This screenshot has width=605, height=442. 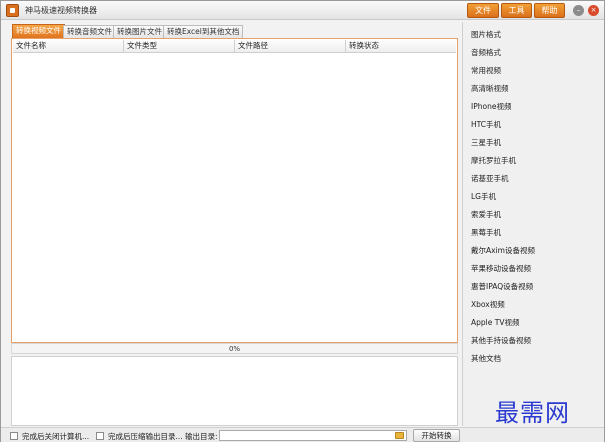 I want to click on help-menu-button: 帮助, so click(x=549, y=14).